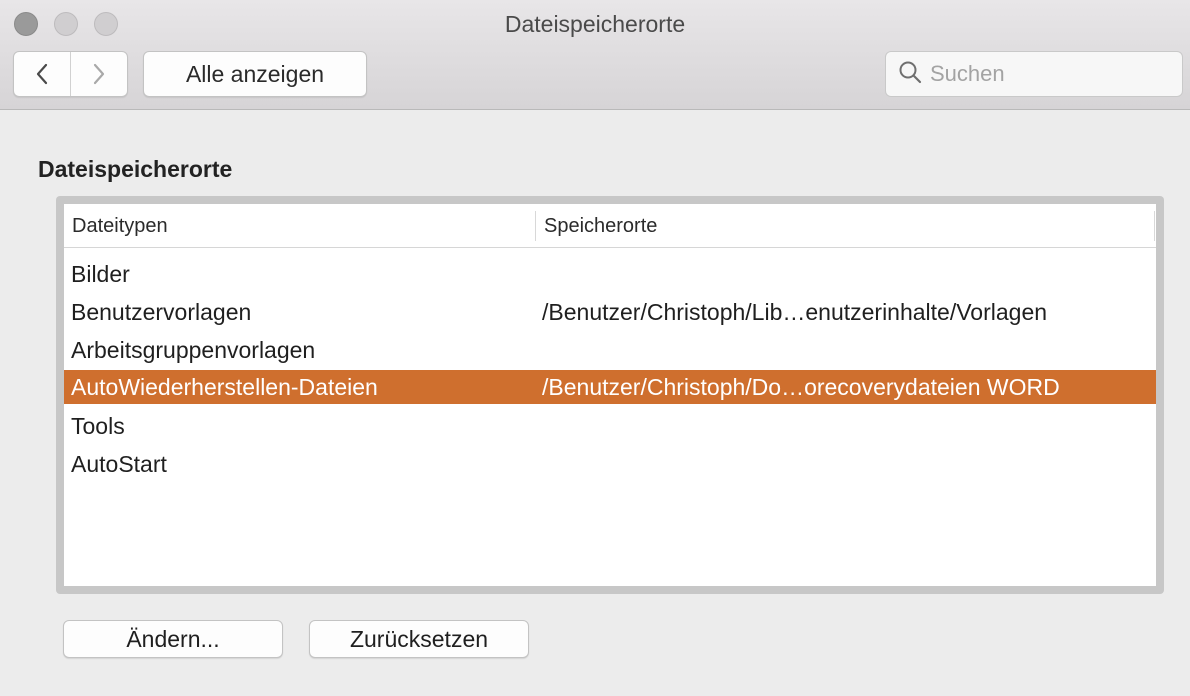  What do you see at coordinates (610, 273) in the screenshot?
I see `table-row: Bilder` at bounding box center [610, 273].